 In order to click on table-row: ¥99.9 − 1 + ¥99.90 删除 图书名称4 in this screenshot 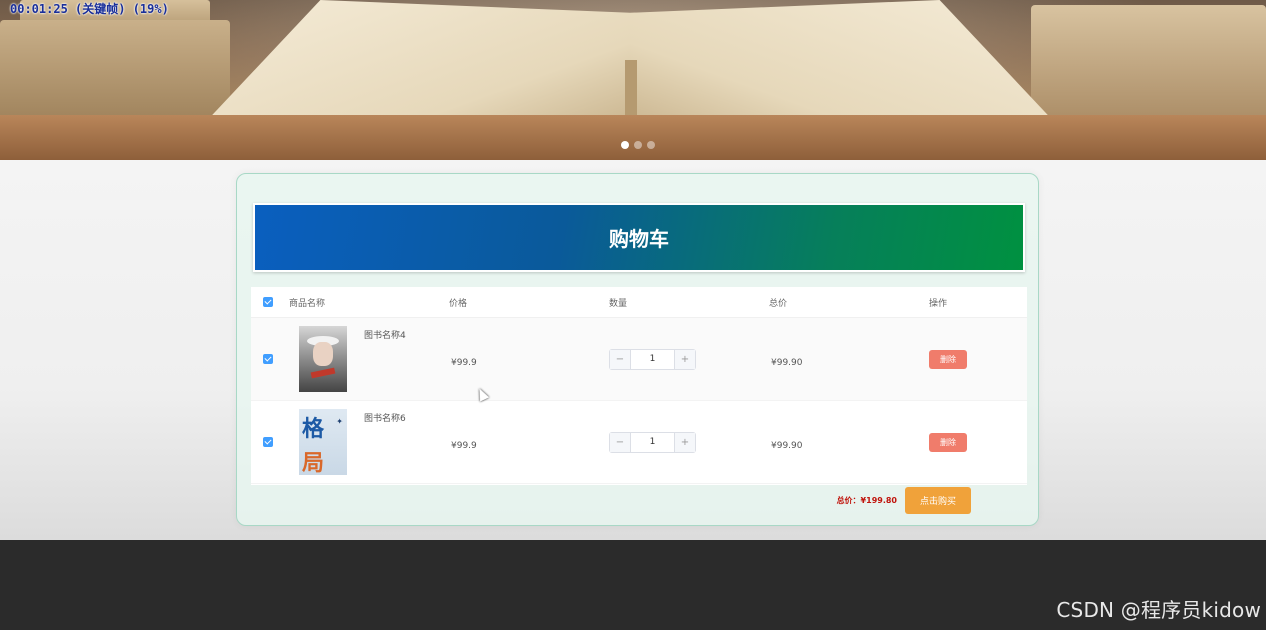, I will do `click(639, 359)`.